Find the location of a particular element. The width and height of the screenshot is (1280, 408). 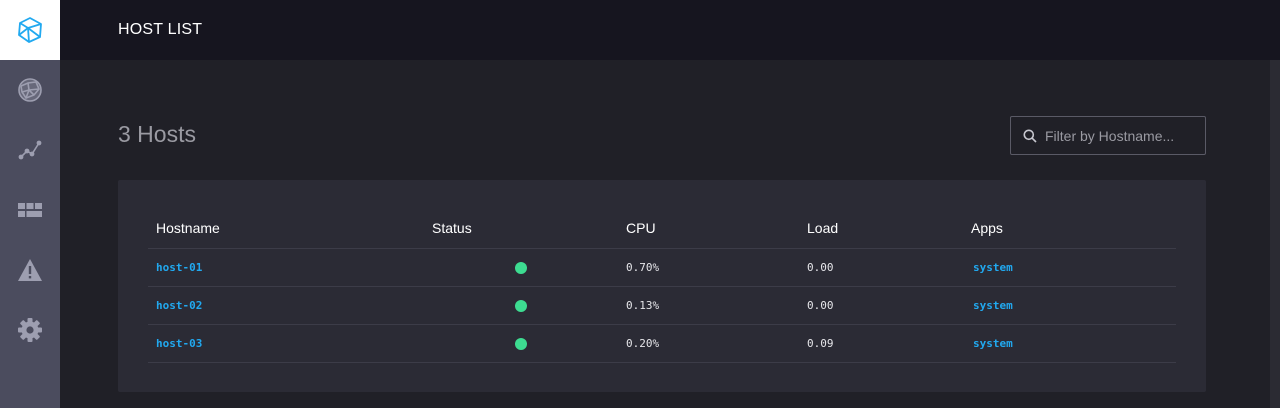

column-header-cpu: CPU is located at coordinates (708, 228).